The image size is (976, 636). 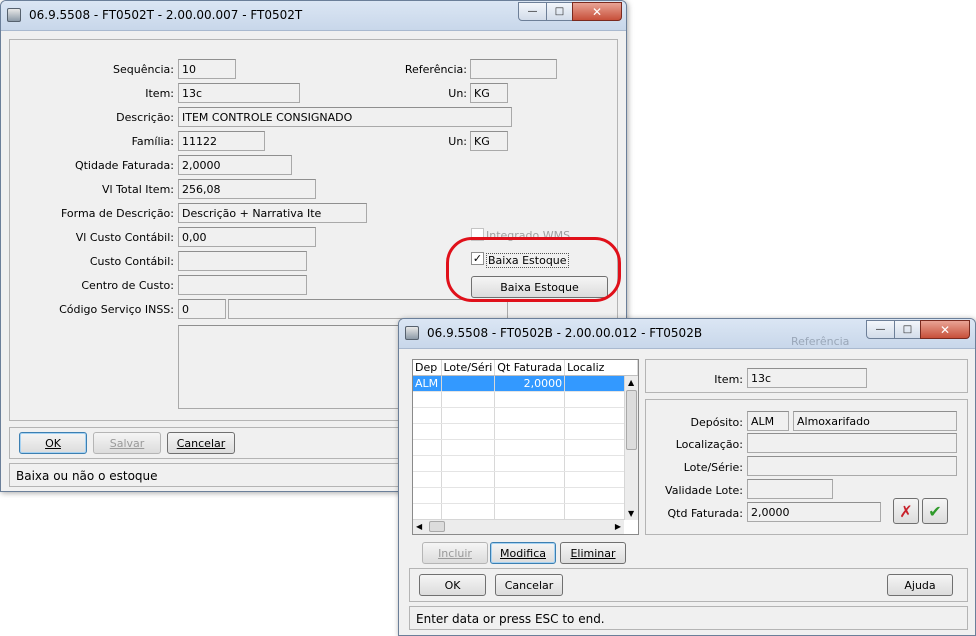 I want to click on centro-custo-label: Centro de Custo:, so click(x=127, y=285).